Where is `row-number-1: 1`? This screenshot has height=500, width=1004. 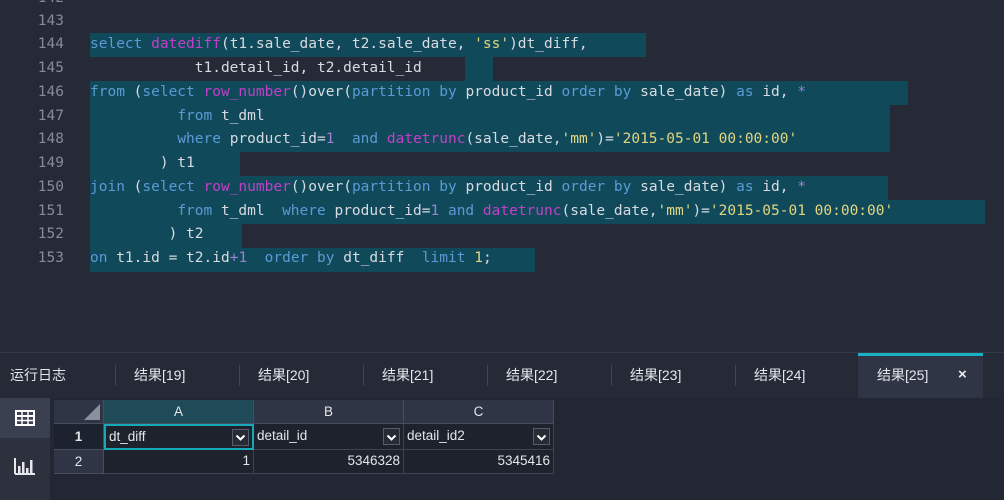
row-number-1: 1 is located at coordinates (79, 437).